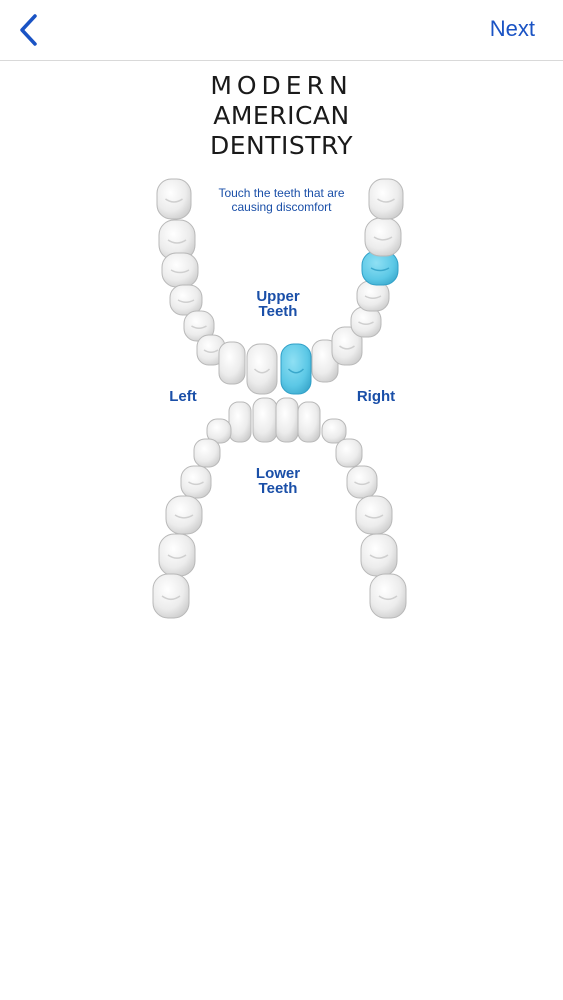 This screenshot has height=1000, width=563. I want to click on back-button, so click(28, 30).